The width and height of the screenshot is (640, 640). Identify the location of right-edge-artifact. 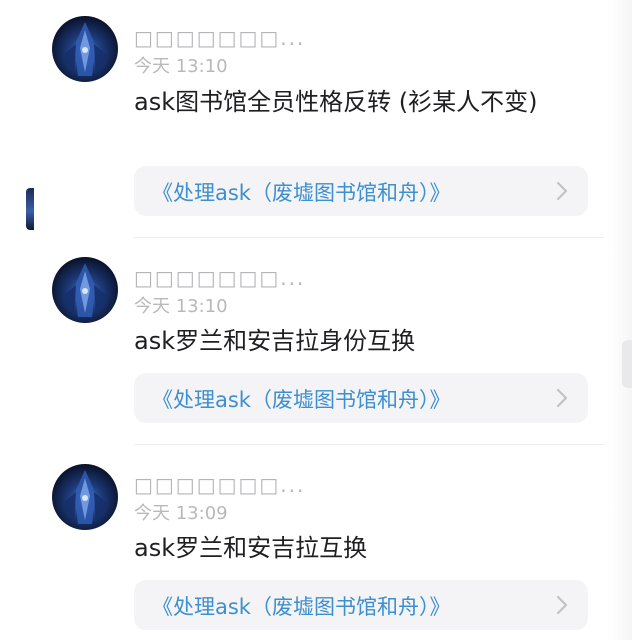
(621, 320).